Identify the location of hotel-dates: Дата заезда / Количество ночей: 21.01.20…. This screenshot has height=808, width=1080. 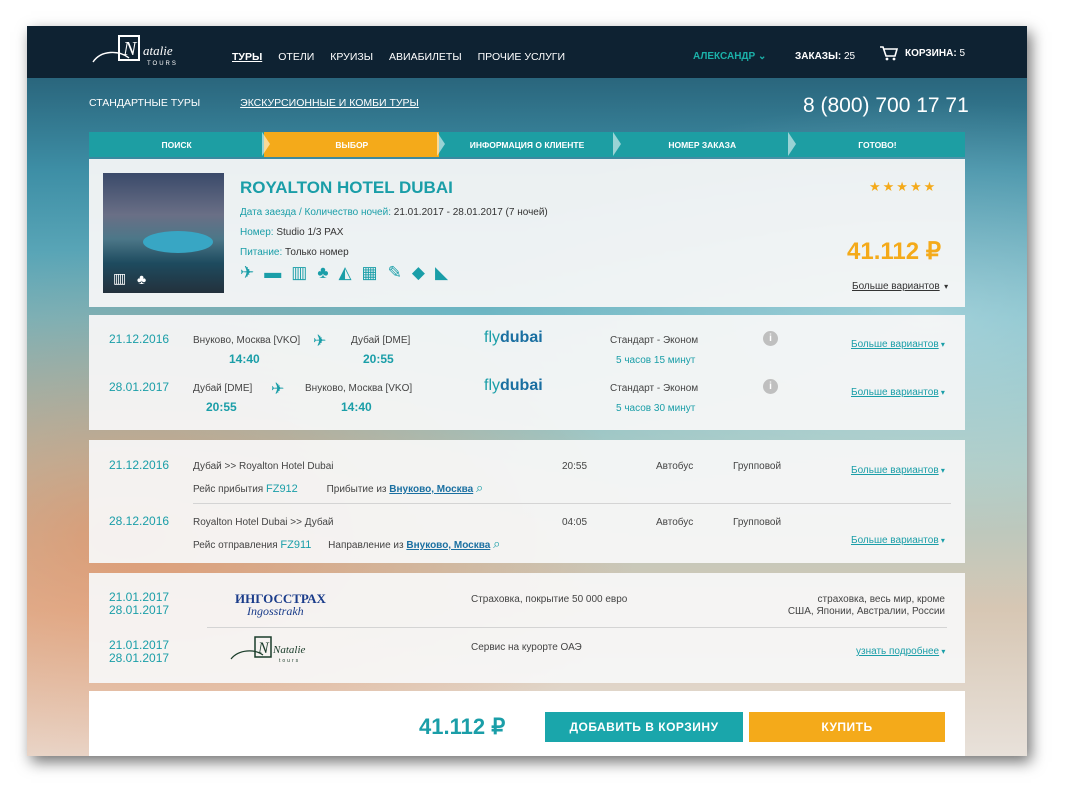
(394, 212).